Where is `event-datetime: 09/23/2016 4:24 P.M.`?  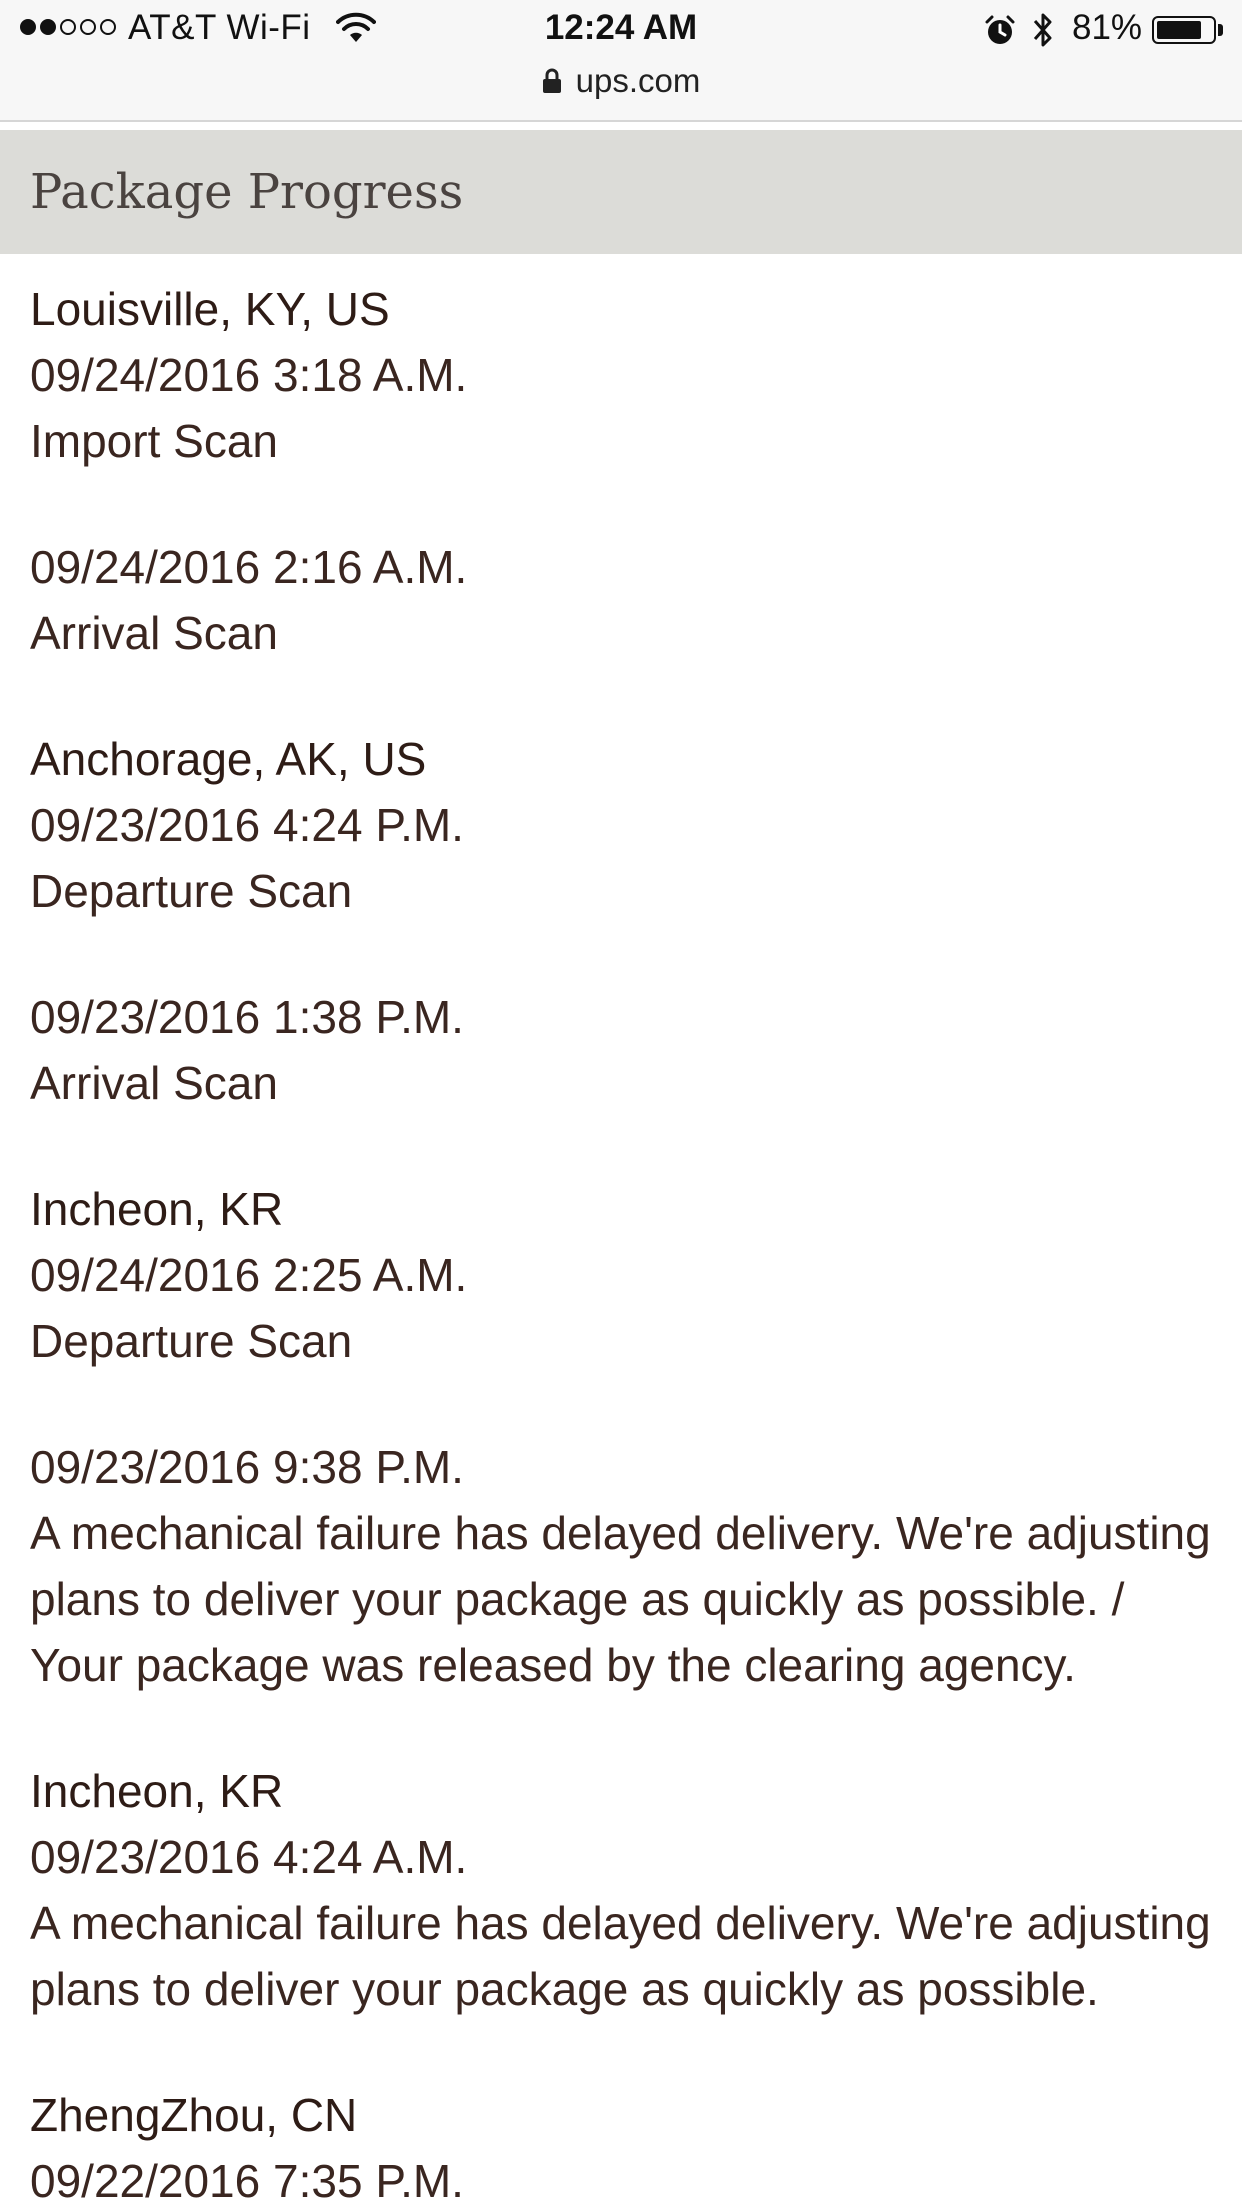 event-datetime: 09/23/2016 4:24 P.M. is located at coordinates (247, 825).